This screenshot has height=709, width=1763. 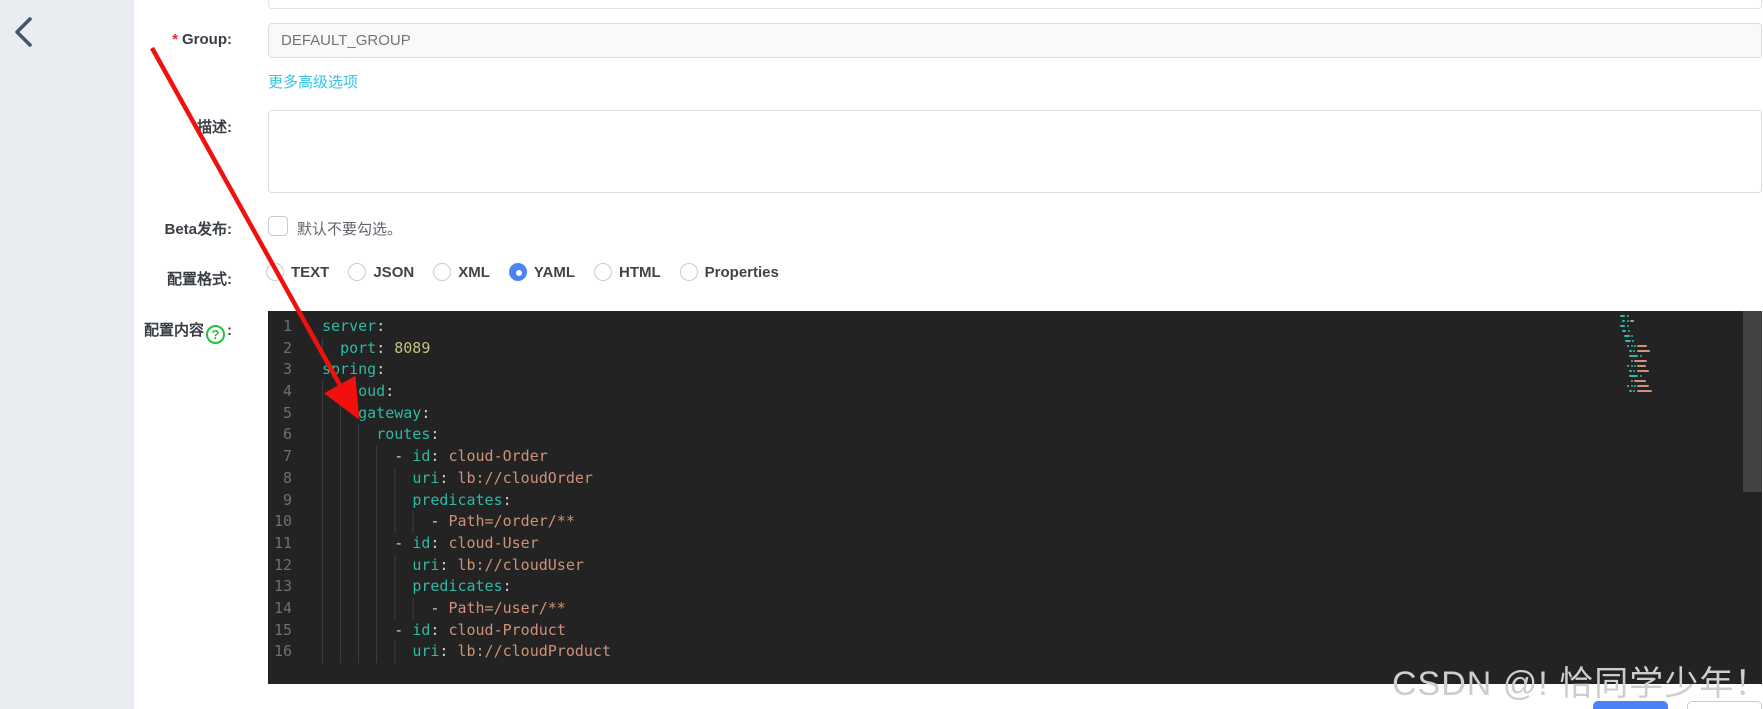 What do you see at coordinates (554, 272) in the screenshot?
I see `radio-label: YAML` at bounding box center [554, 272].